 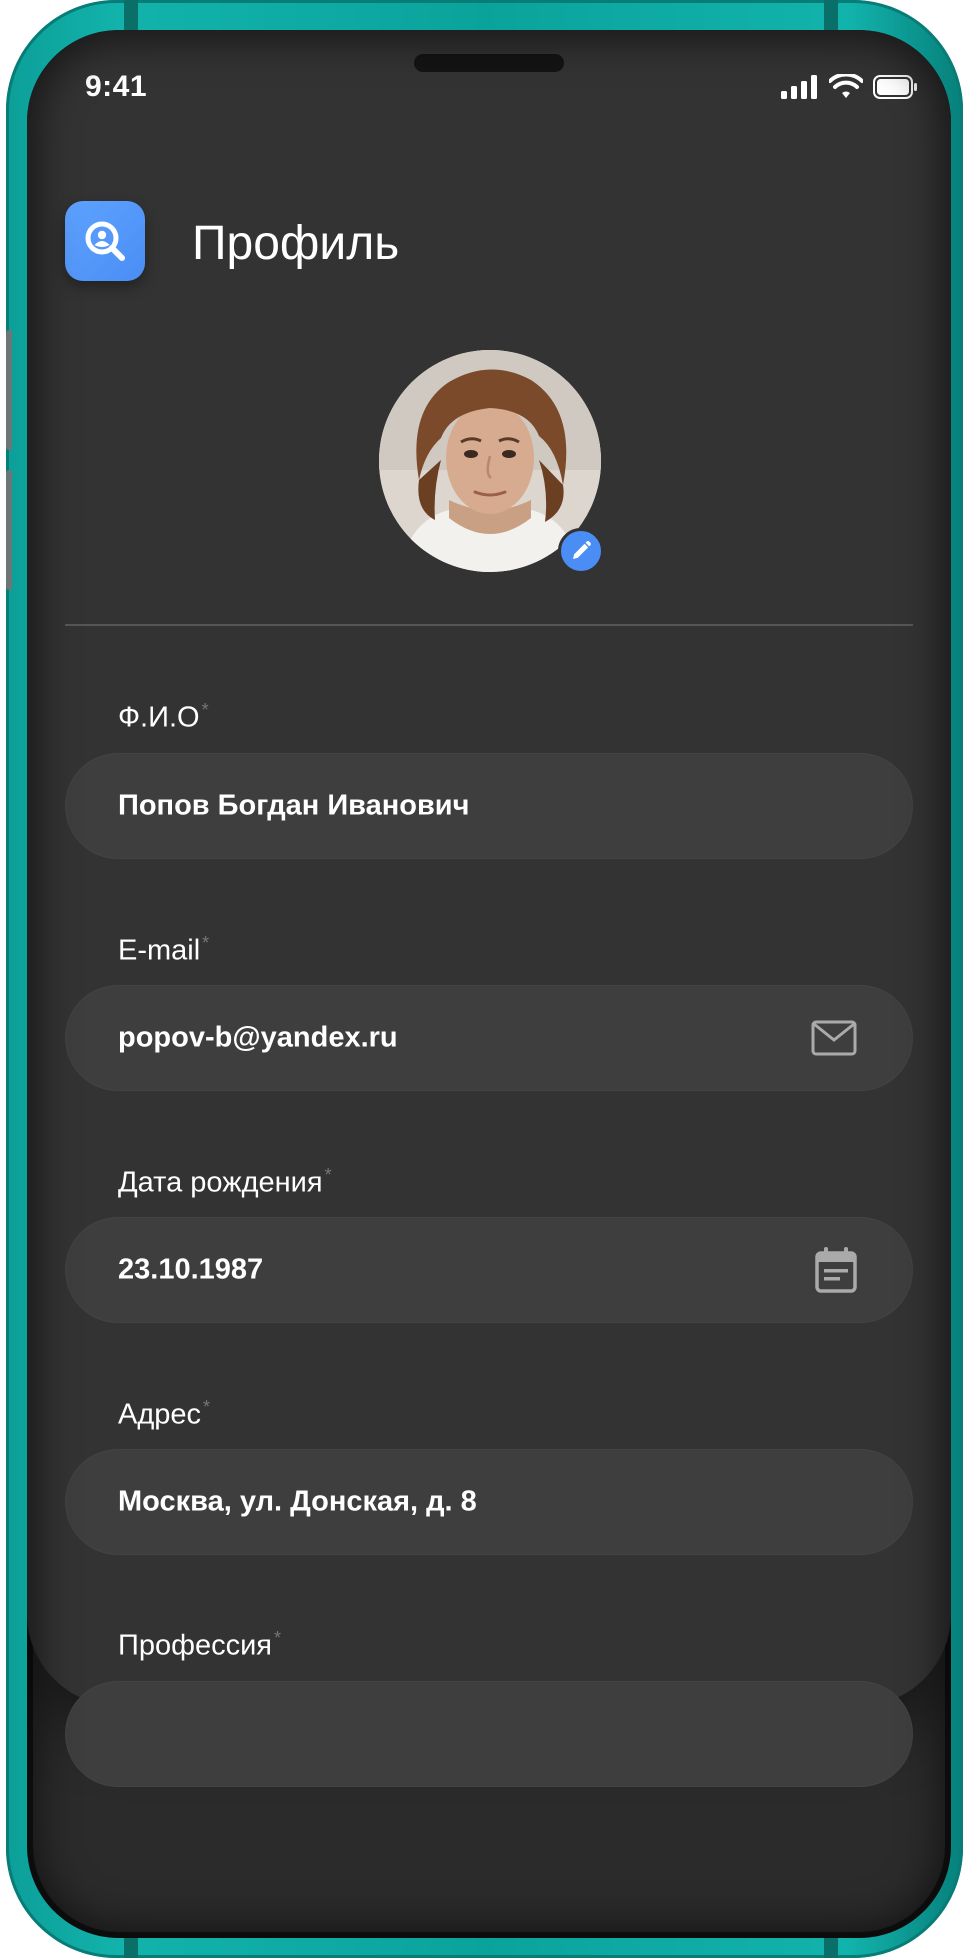 I want to click on pencil-icon, so click(x=582, y=550).